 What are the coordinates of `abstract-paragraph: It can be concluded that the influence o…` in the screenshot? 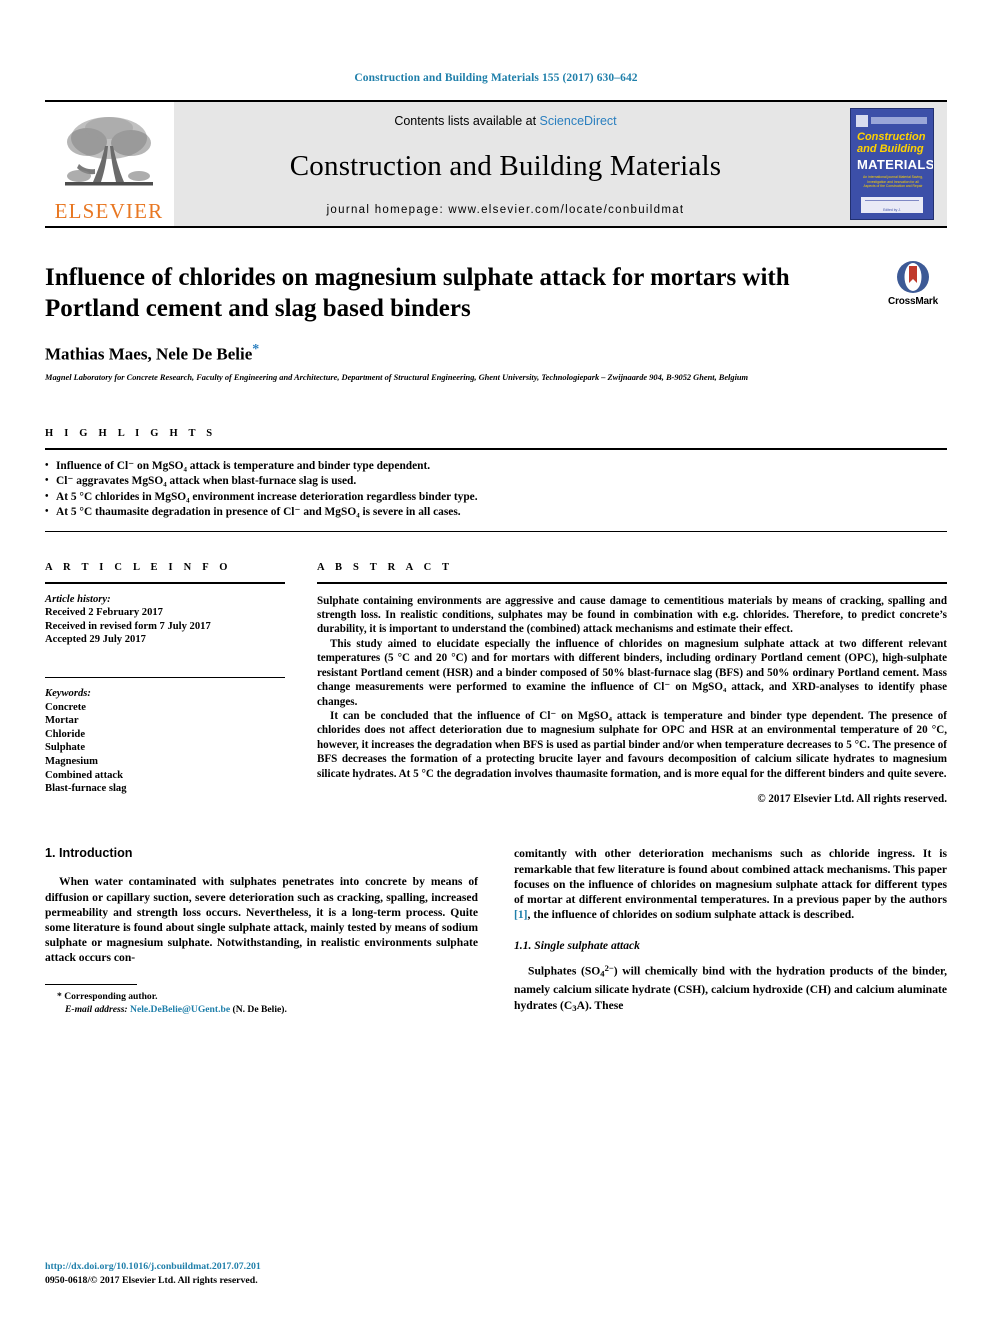 It's located at (632, 744).